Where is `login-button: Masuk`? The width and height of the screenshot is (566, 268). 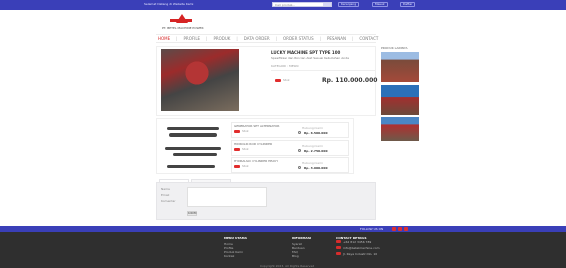
login-button: Masuk is located at coordinates (380, 4).